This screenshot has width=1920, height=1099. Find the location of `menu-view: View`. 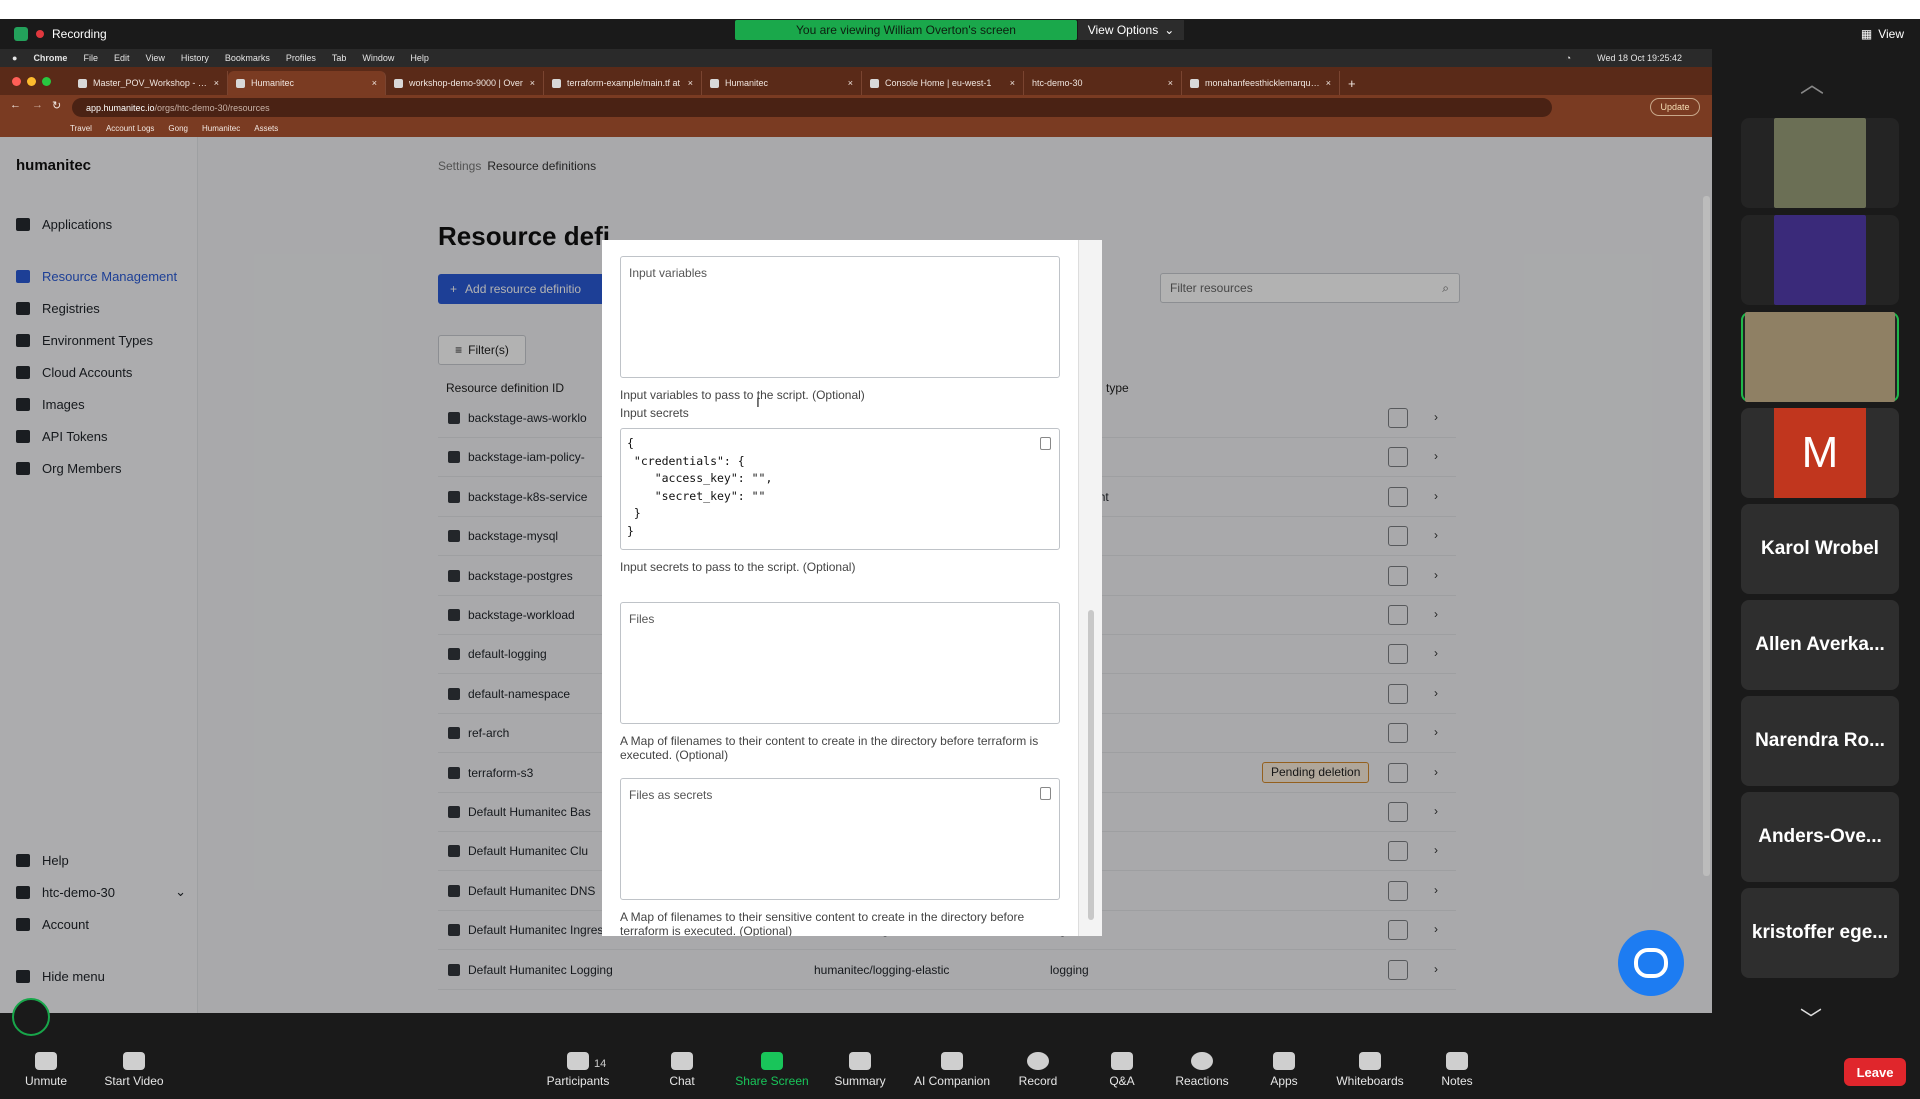

menu-view: View is located at coordinates (154, 58).